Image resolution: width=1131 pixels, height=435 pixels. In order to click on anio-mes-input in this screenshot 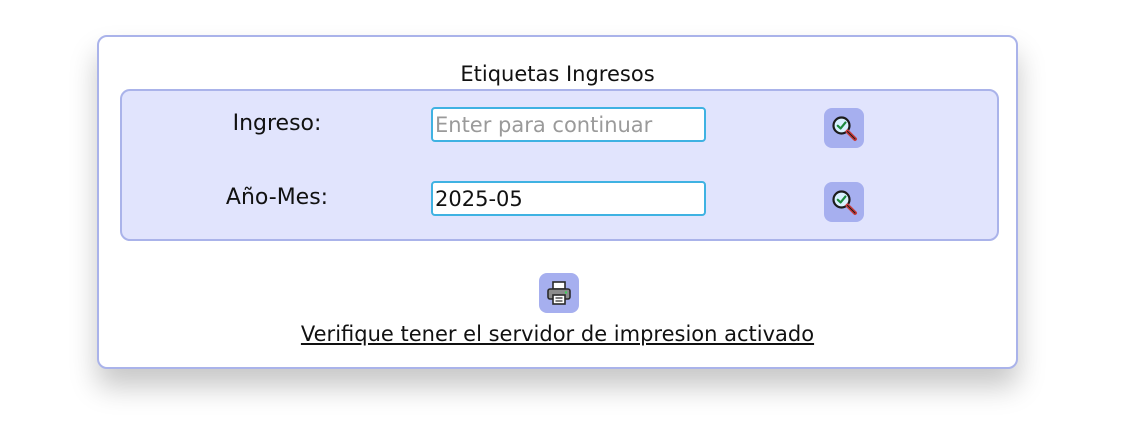, I will do `click(568, 198)`.